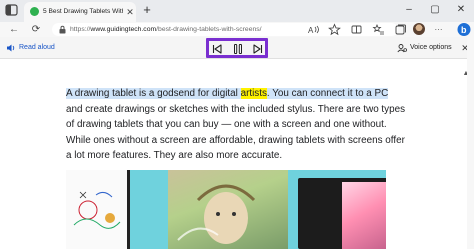 This screenshot has width=474, height=249. I want to click on sketch-illustration, so click(97, 210).